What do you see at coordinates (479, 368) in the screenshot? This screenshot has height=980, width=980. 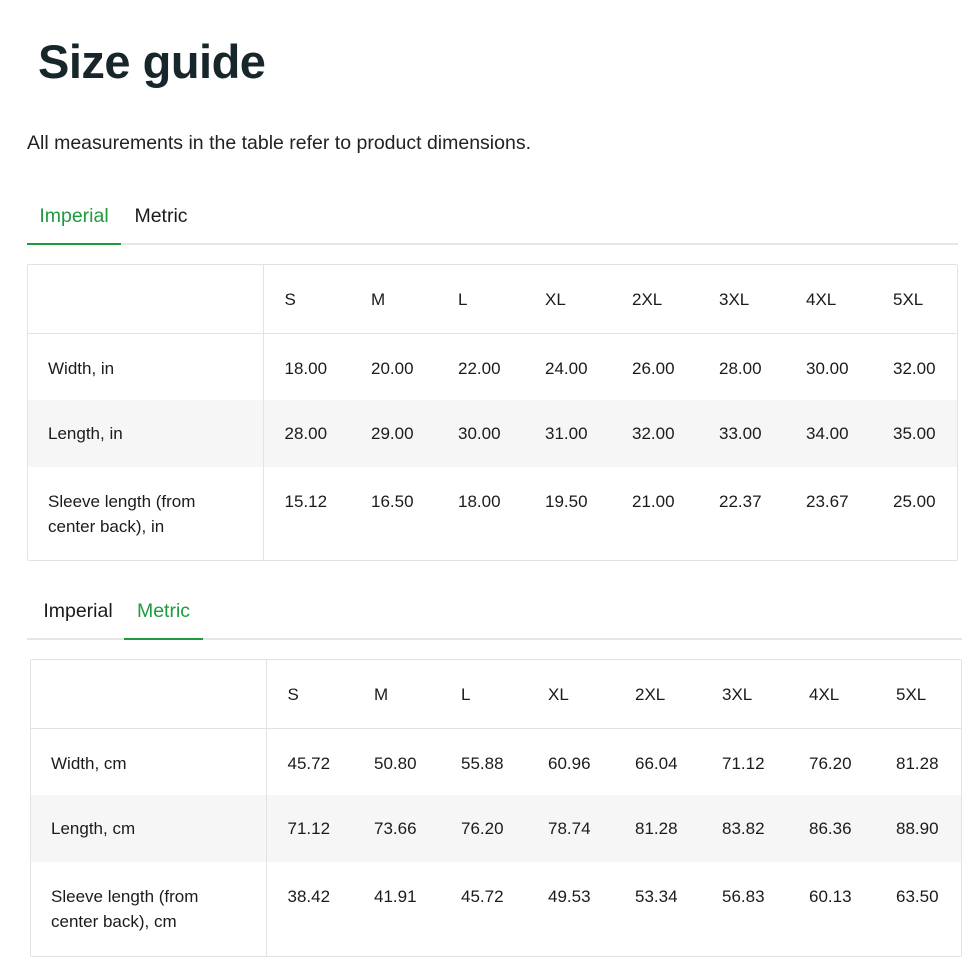 I see `cell-value: 22.00` at bounding box center [479, 368].